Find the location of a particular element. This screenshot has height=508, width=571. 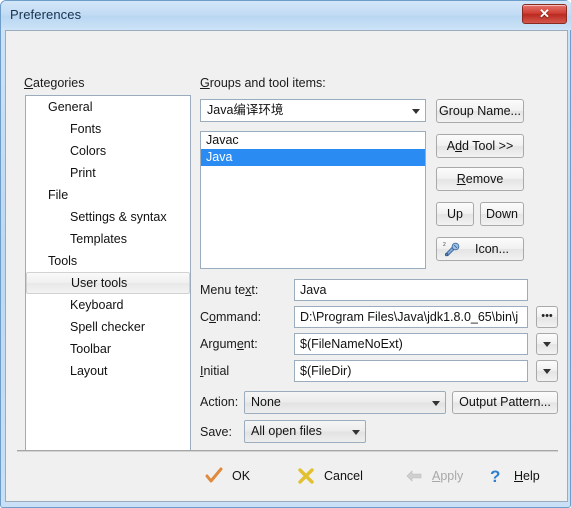

ok-button-label: OK is located at coordinates (241, 476).